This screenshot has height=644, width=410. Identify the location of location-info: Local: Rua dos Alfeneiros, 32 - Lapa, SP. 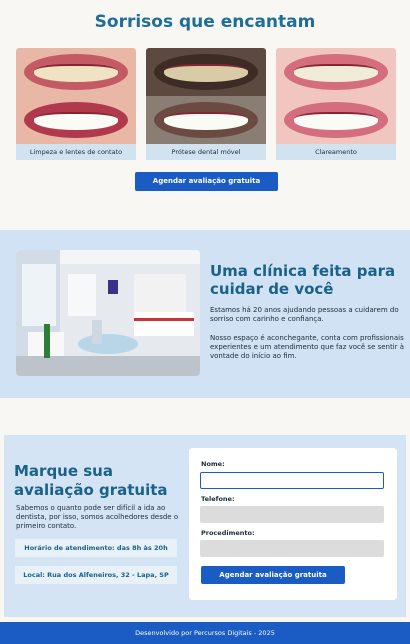
(96, 575).